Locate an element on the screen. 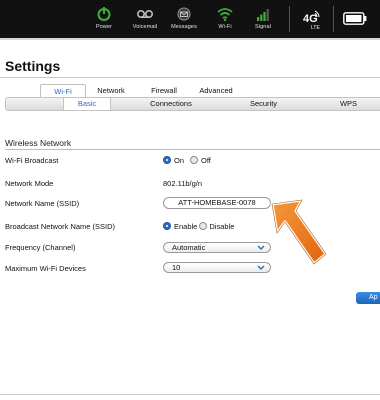 The width and height of the screenshot is (380, 400). subtab-security: Security is located at coordinates (263, 104).